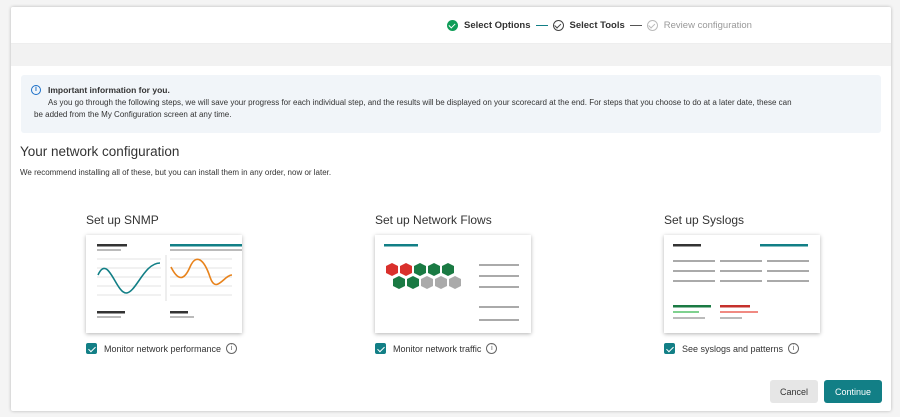  I want to click on see-syslogs-option: See syslogs and patterns i, so click(764, 348).